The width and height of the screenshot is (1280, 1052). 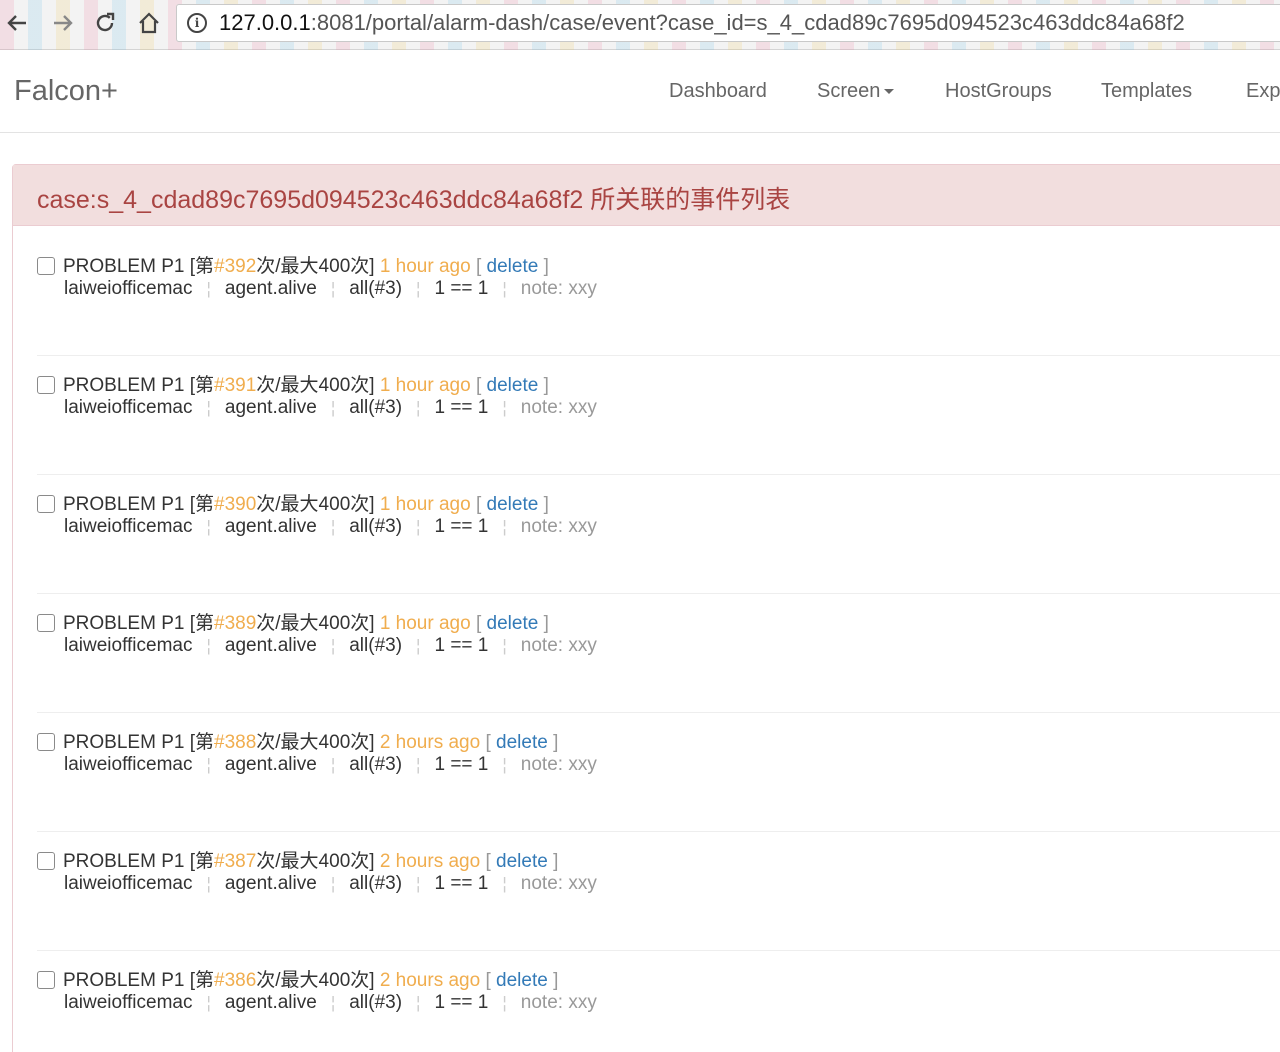 What do you see at coordinates (235, 385) in the screenshot?
I see `event-step: #391` at bounding box center [235, 385].